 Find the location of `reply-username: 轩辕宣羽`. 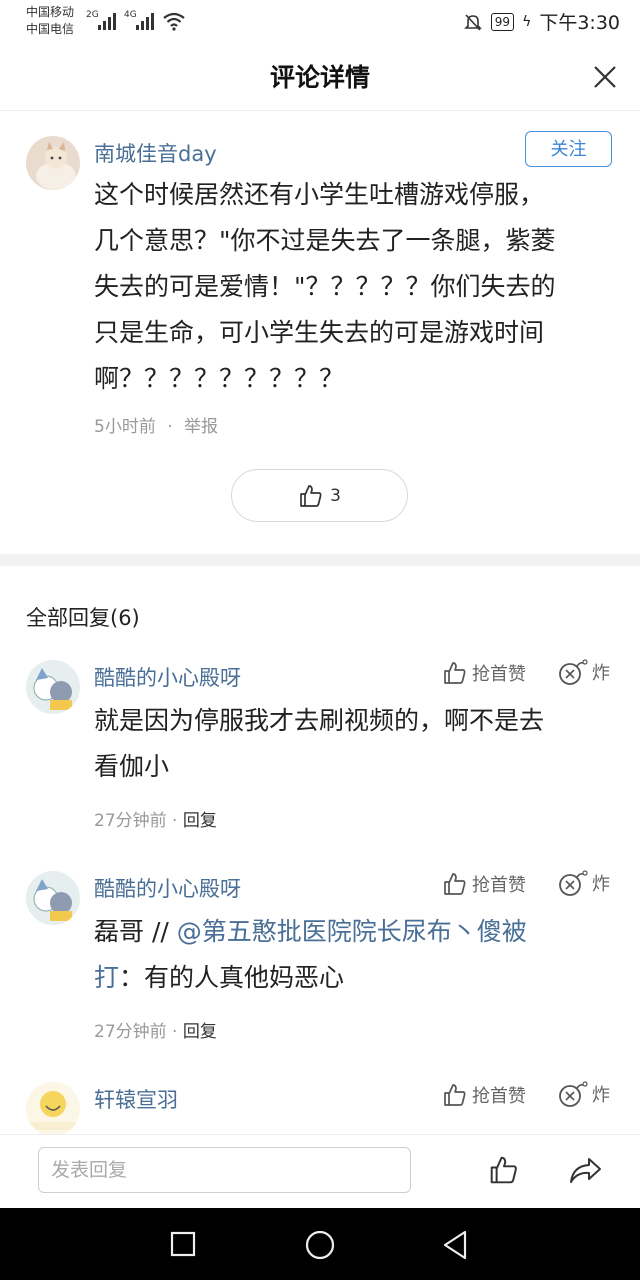

reply-username: 轩辕宣羽 is located at coordinates (136, 1099).